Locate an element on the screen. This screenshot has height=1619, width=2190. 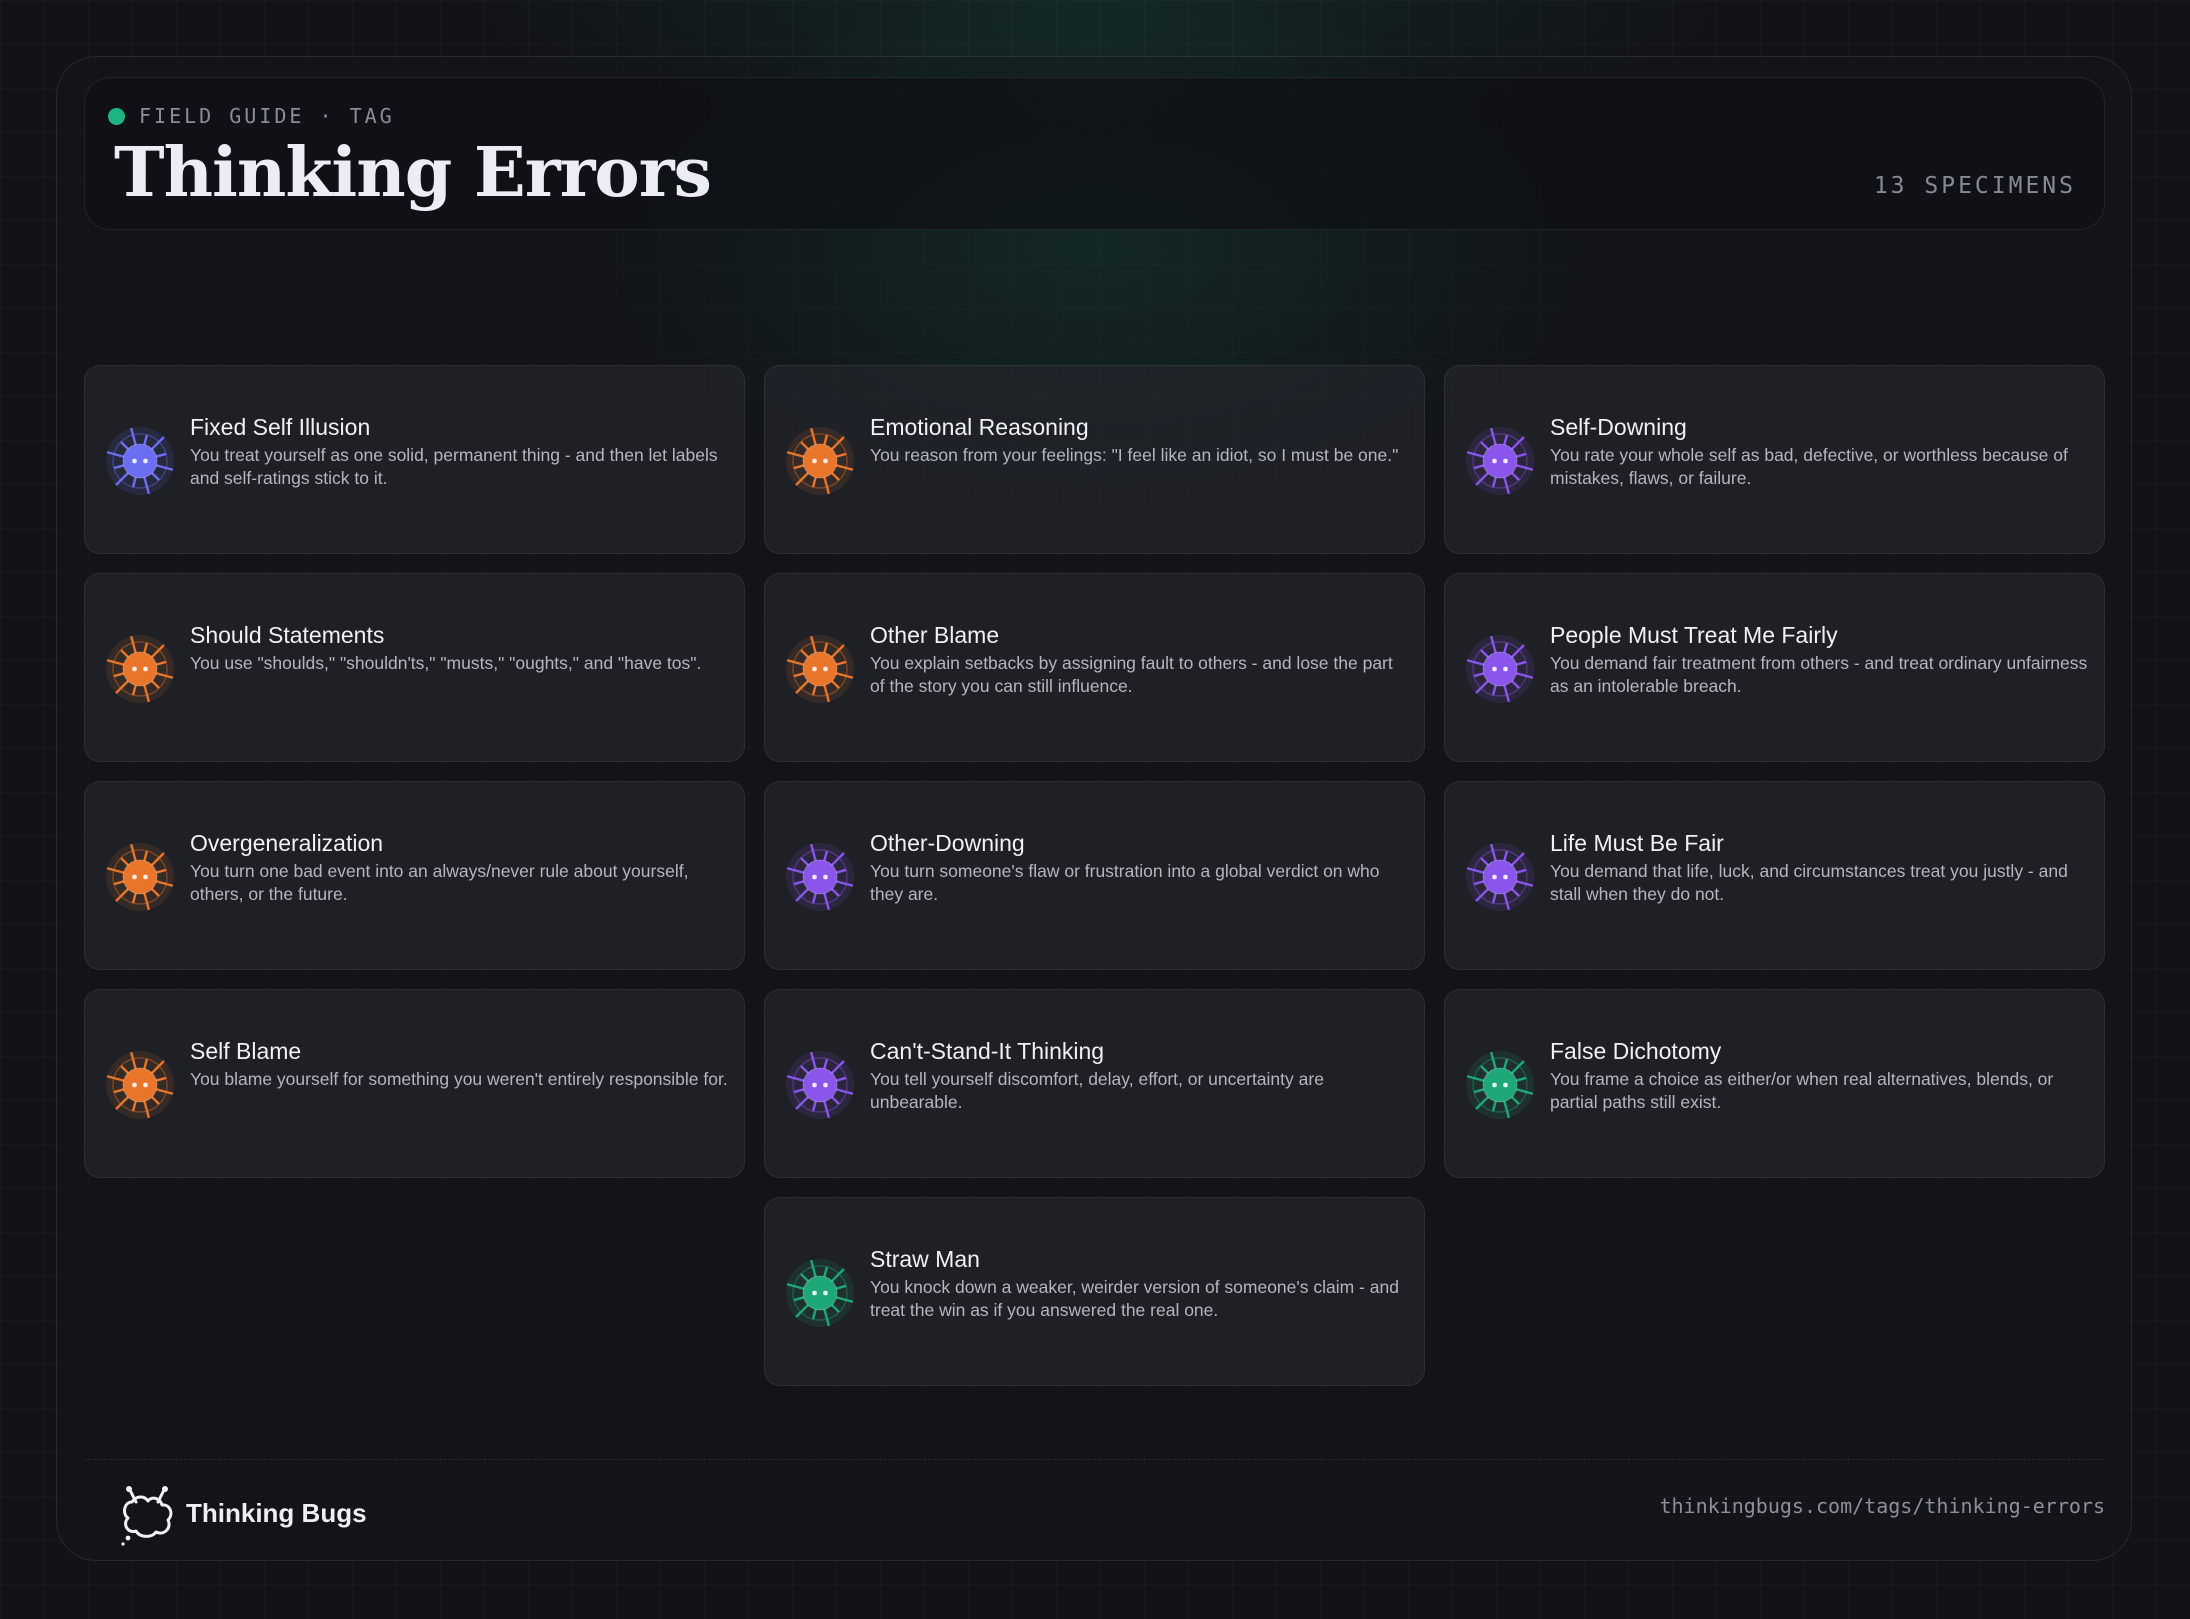
footer-divider is located at coordinates (1094, 1459).